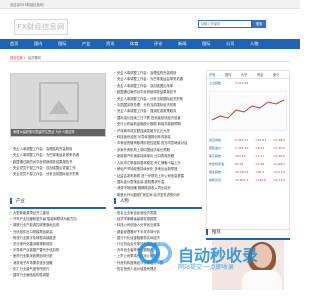  I want to click on search-box, so click(225, 24).